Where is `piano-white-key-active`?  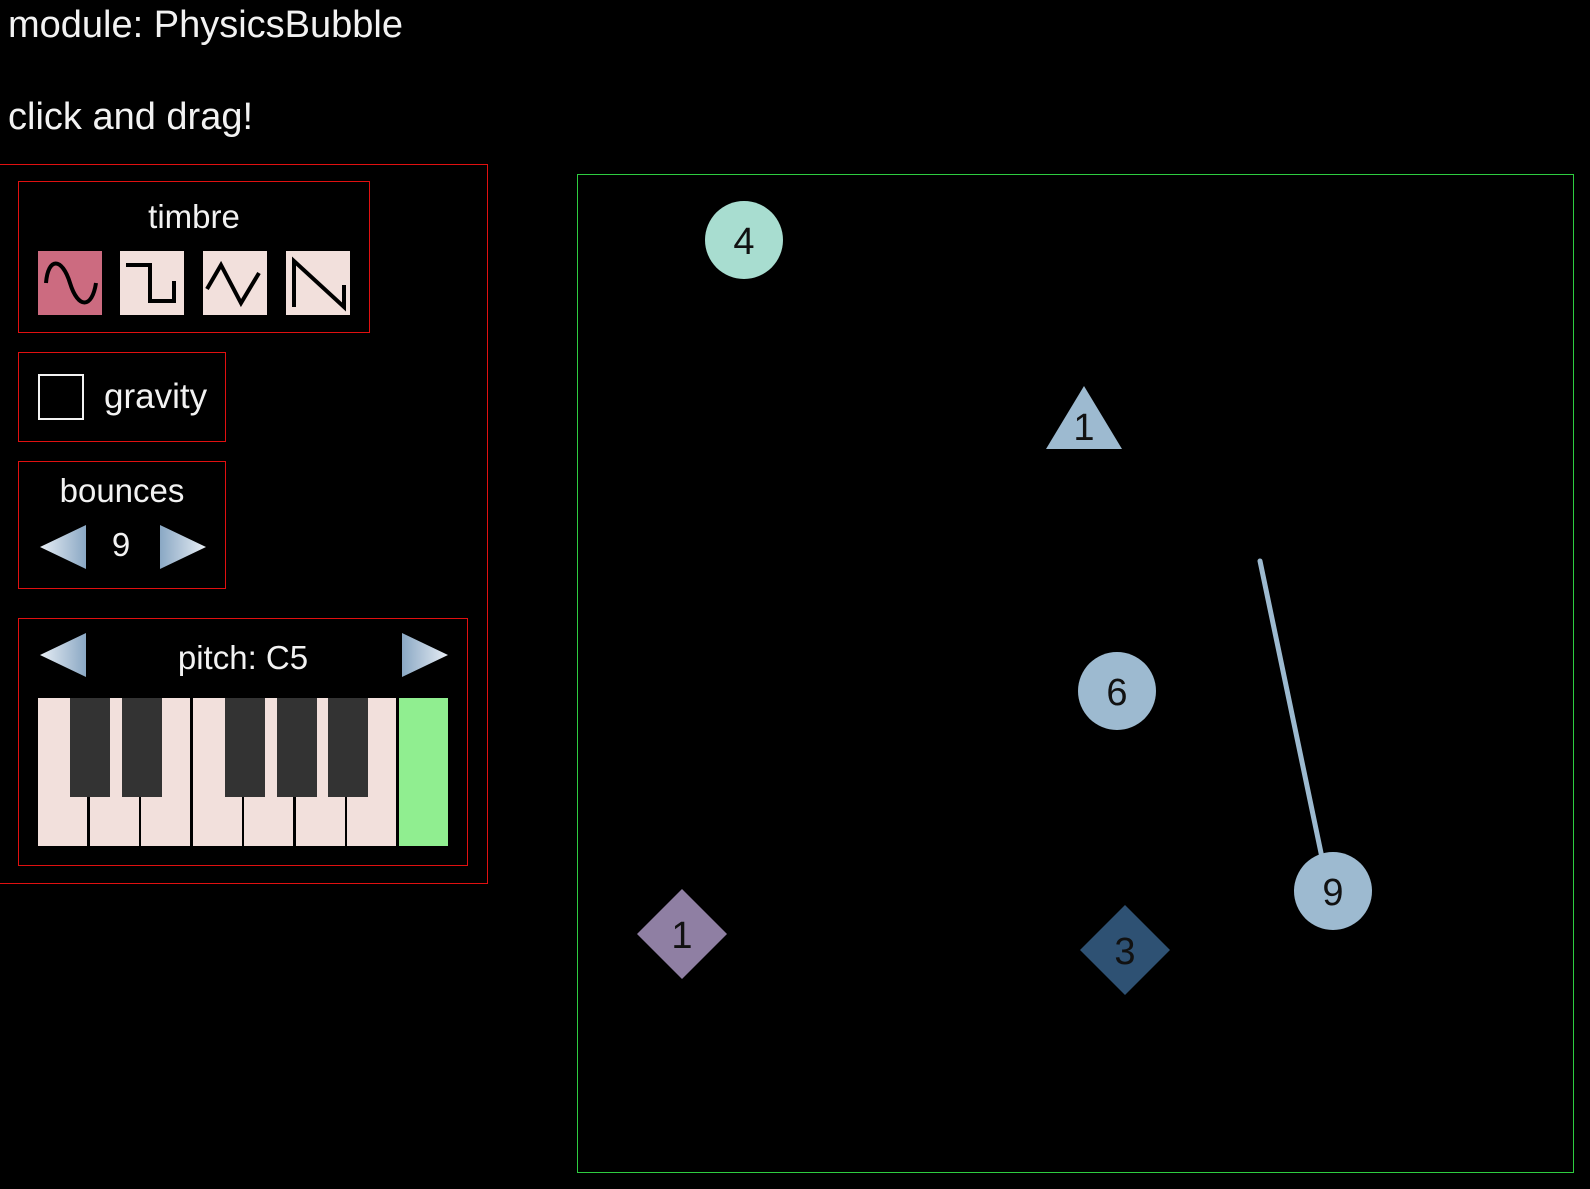
piano-white-key-active is located at coordinates (423, 772).